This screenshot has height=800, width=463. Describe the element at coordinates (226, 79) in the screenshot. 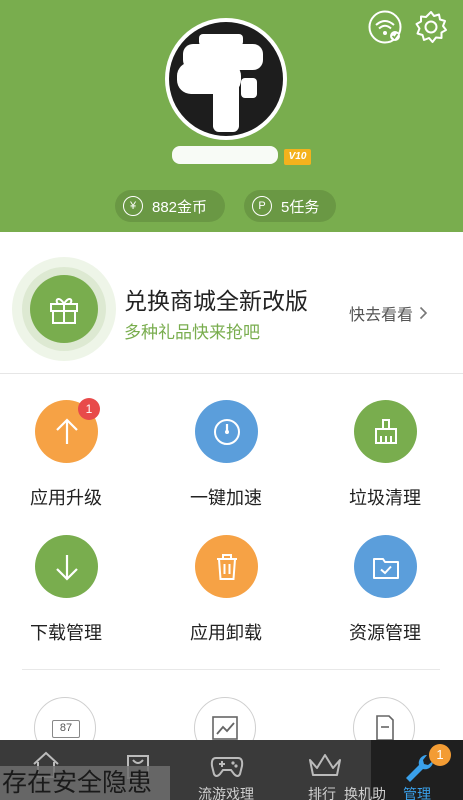

I see `avatar` at that location.